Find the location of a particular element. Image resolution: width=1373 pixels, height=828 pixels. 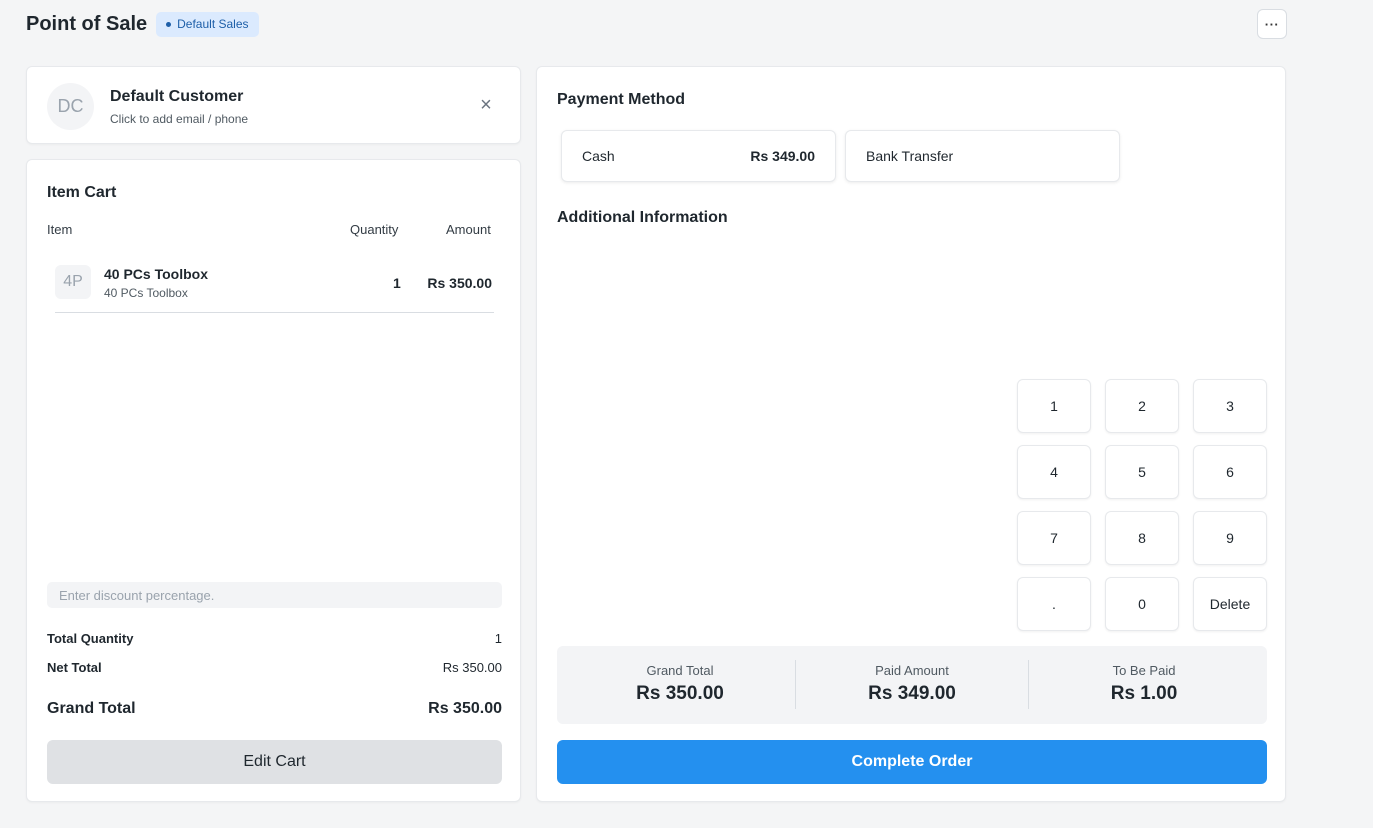

totals-paid-amount-value: Rs 349.00 is located at coordinates (912, 693).